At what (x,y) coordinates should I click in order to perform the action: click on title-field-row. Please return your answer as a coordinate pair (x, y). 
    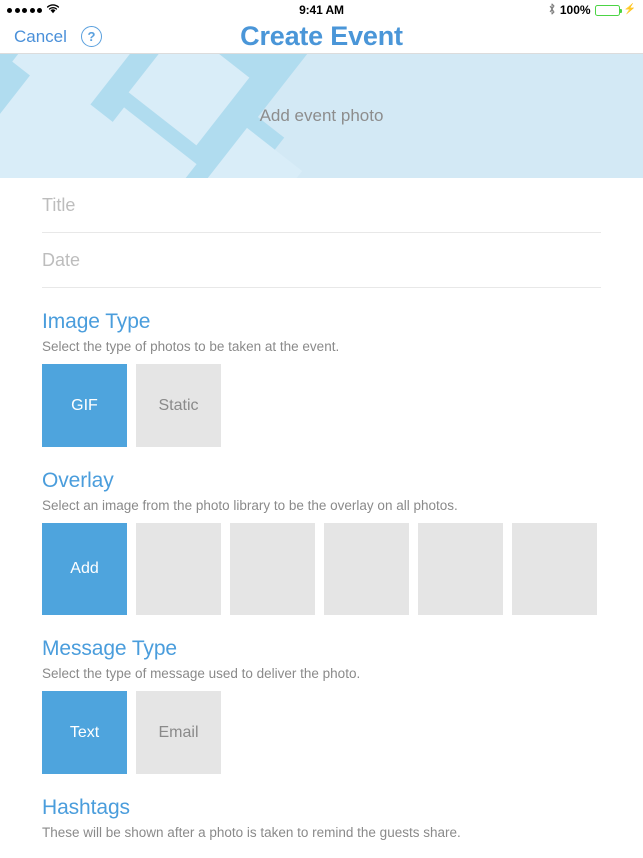
    Looking at the image, I should click on (321, 205).